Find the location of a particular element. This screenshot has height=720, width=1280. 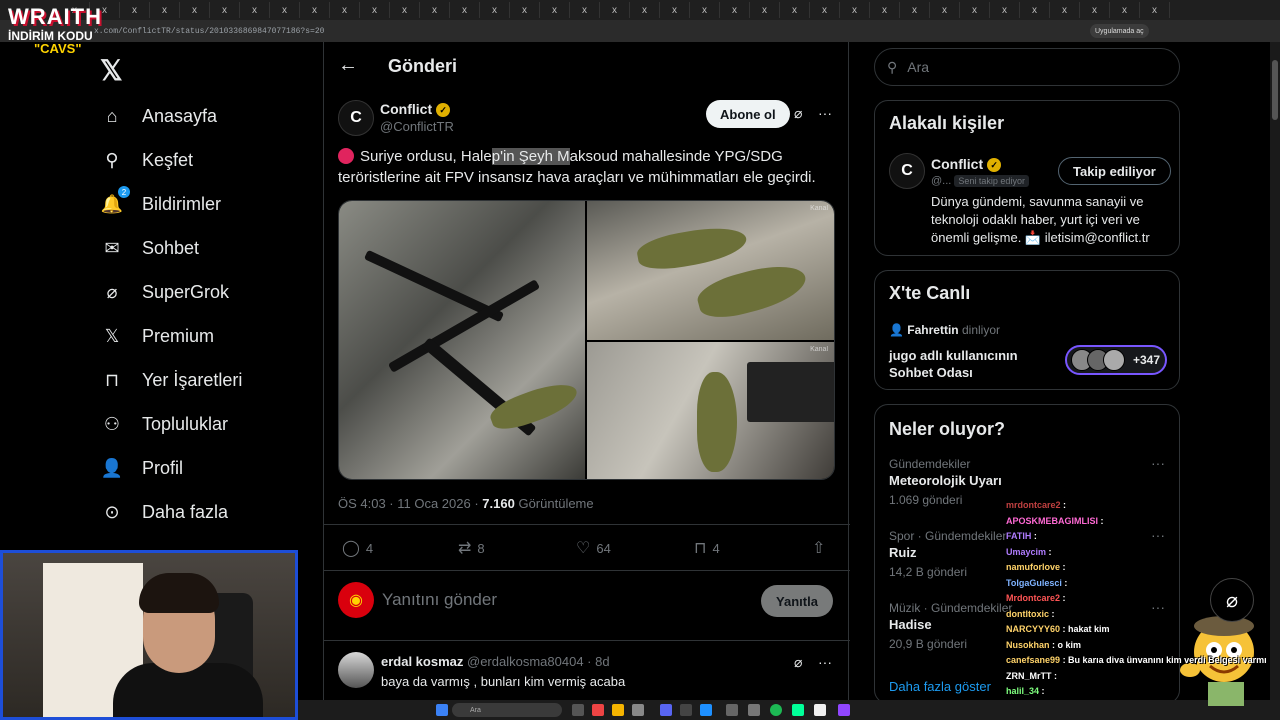

nav-item-search: ⚲ Keşfet is located at coordinates (146, 160).